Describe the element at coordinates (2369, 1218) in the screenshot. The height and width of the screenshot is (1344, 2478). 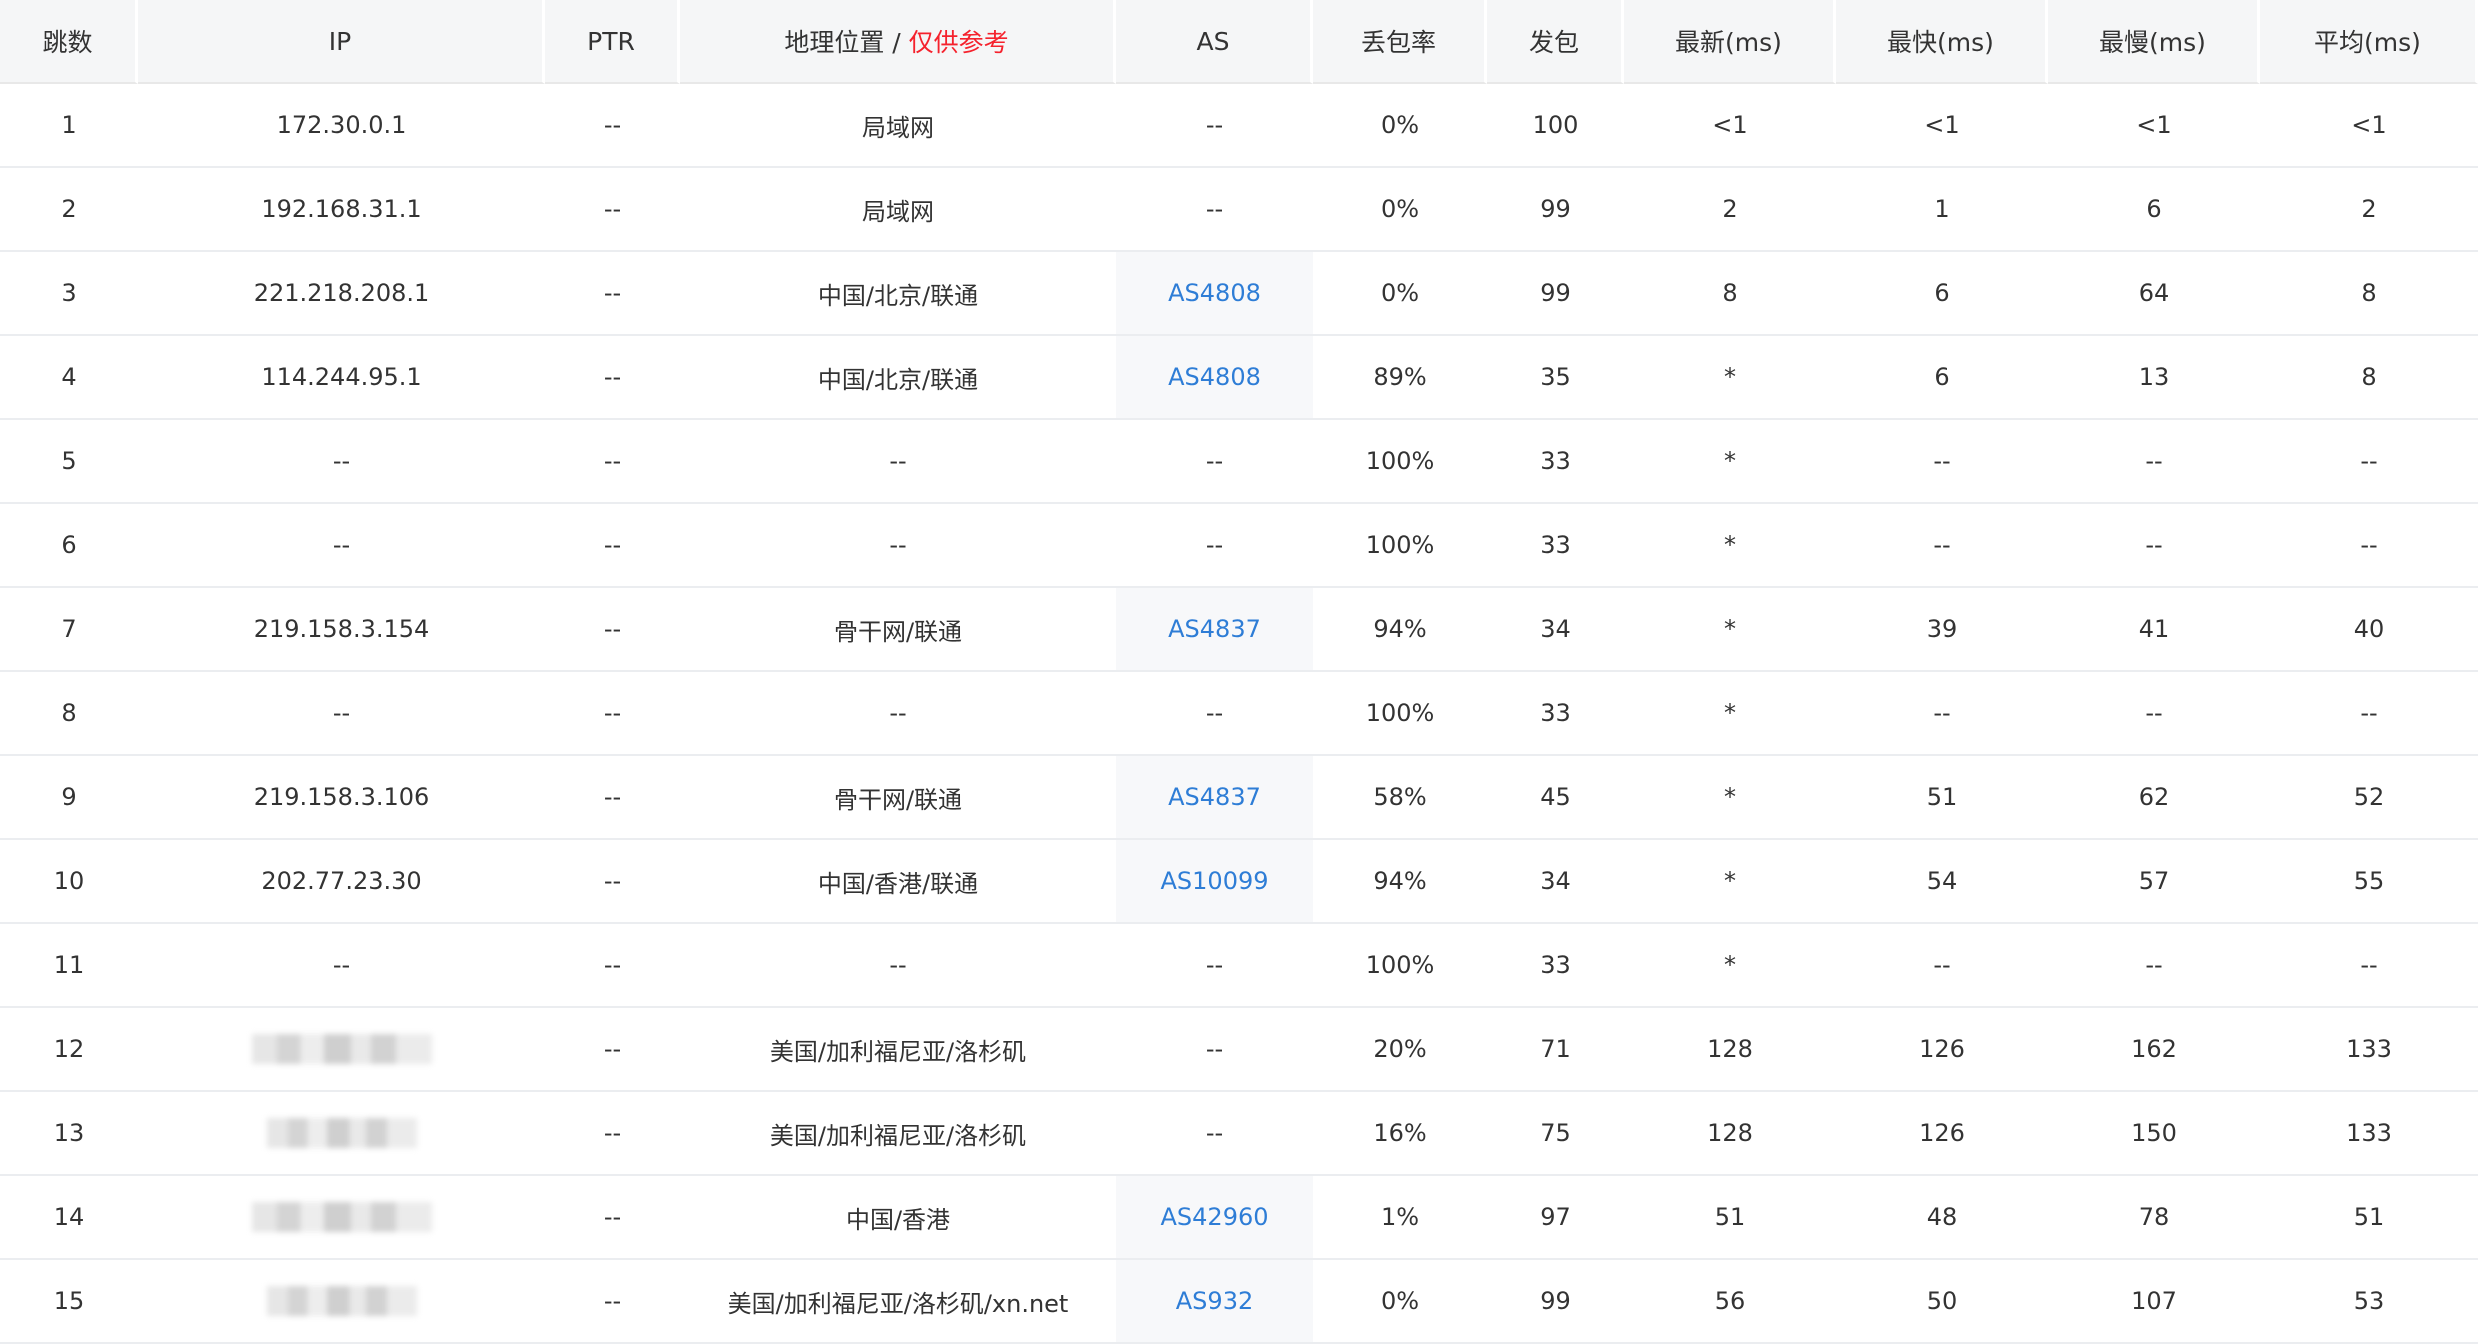
I see `cell-avg: 51` at that location.